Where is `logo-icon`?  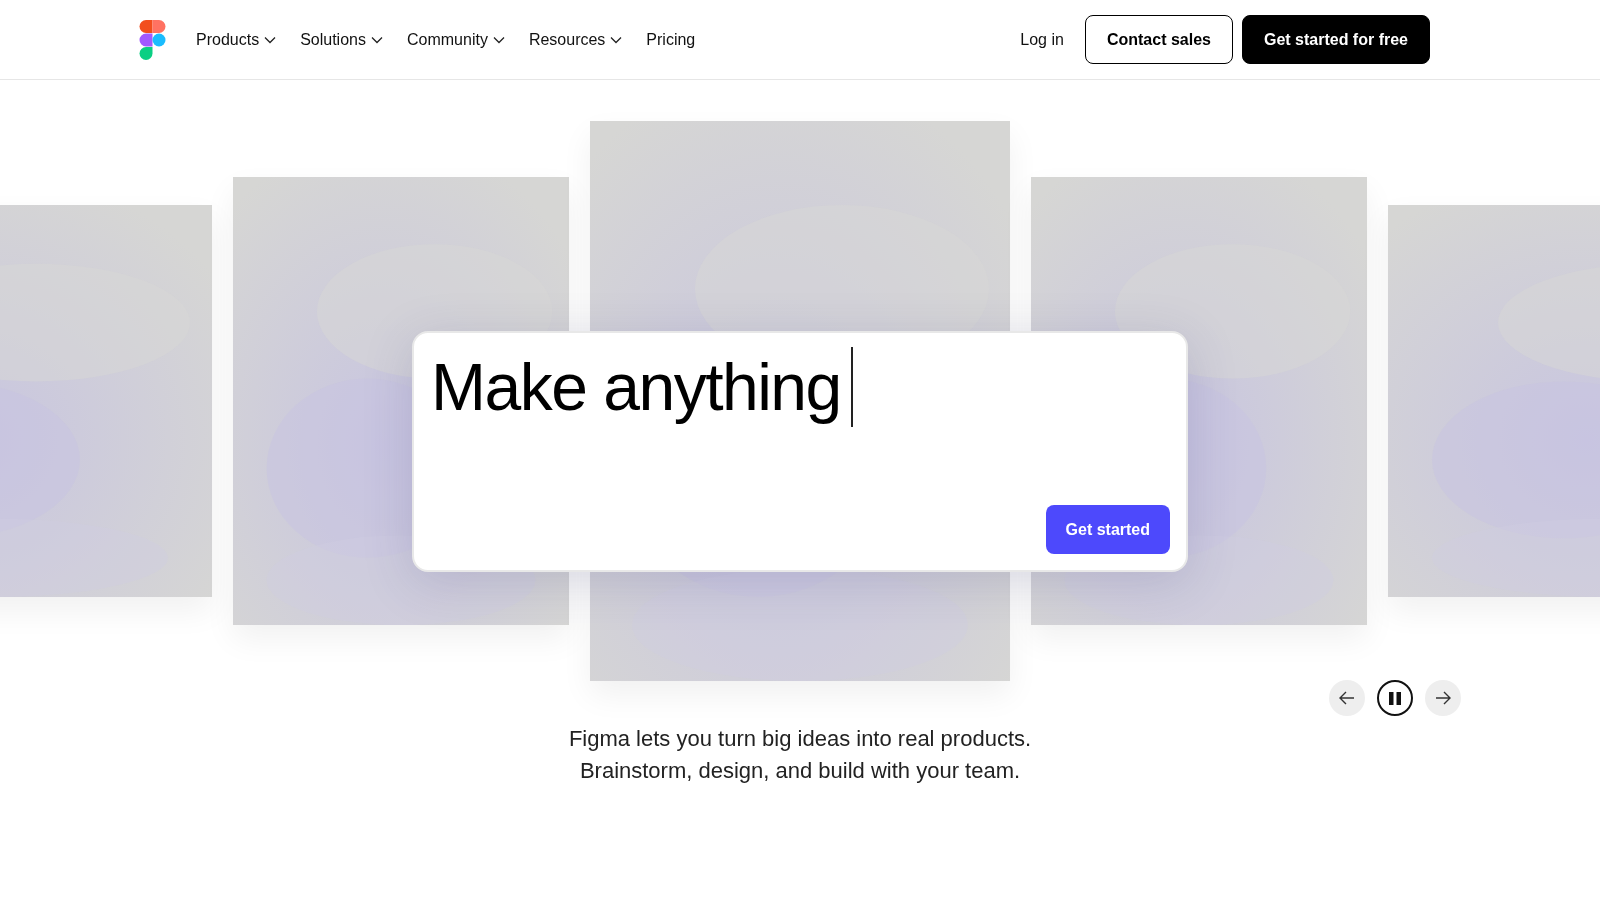 logo-icon is located at coordinates (152, 39).